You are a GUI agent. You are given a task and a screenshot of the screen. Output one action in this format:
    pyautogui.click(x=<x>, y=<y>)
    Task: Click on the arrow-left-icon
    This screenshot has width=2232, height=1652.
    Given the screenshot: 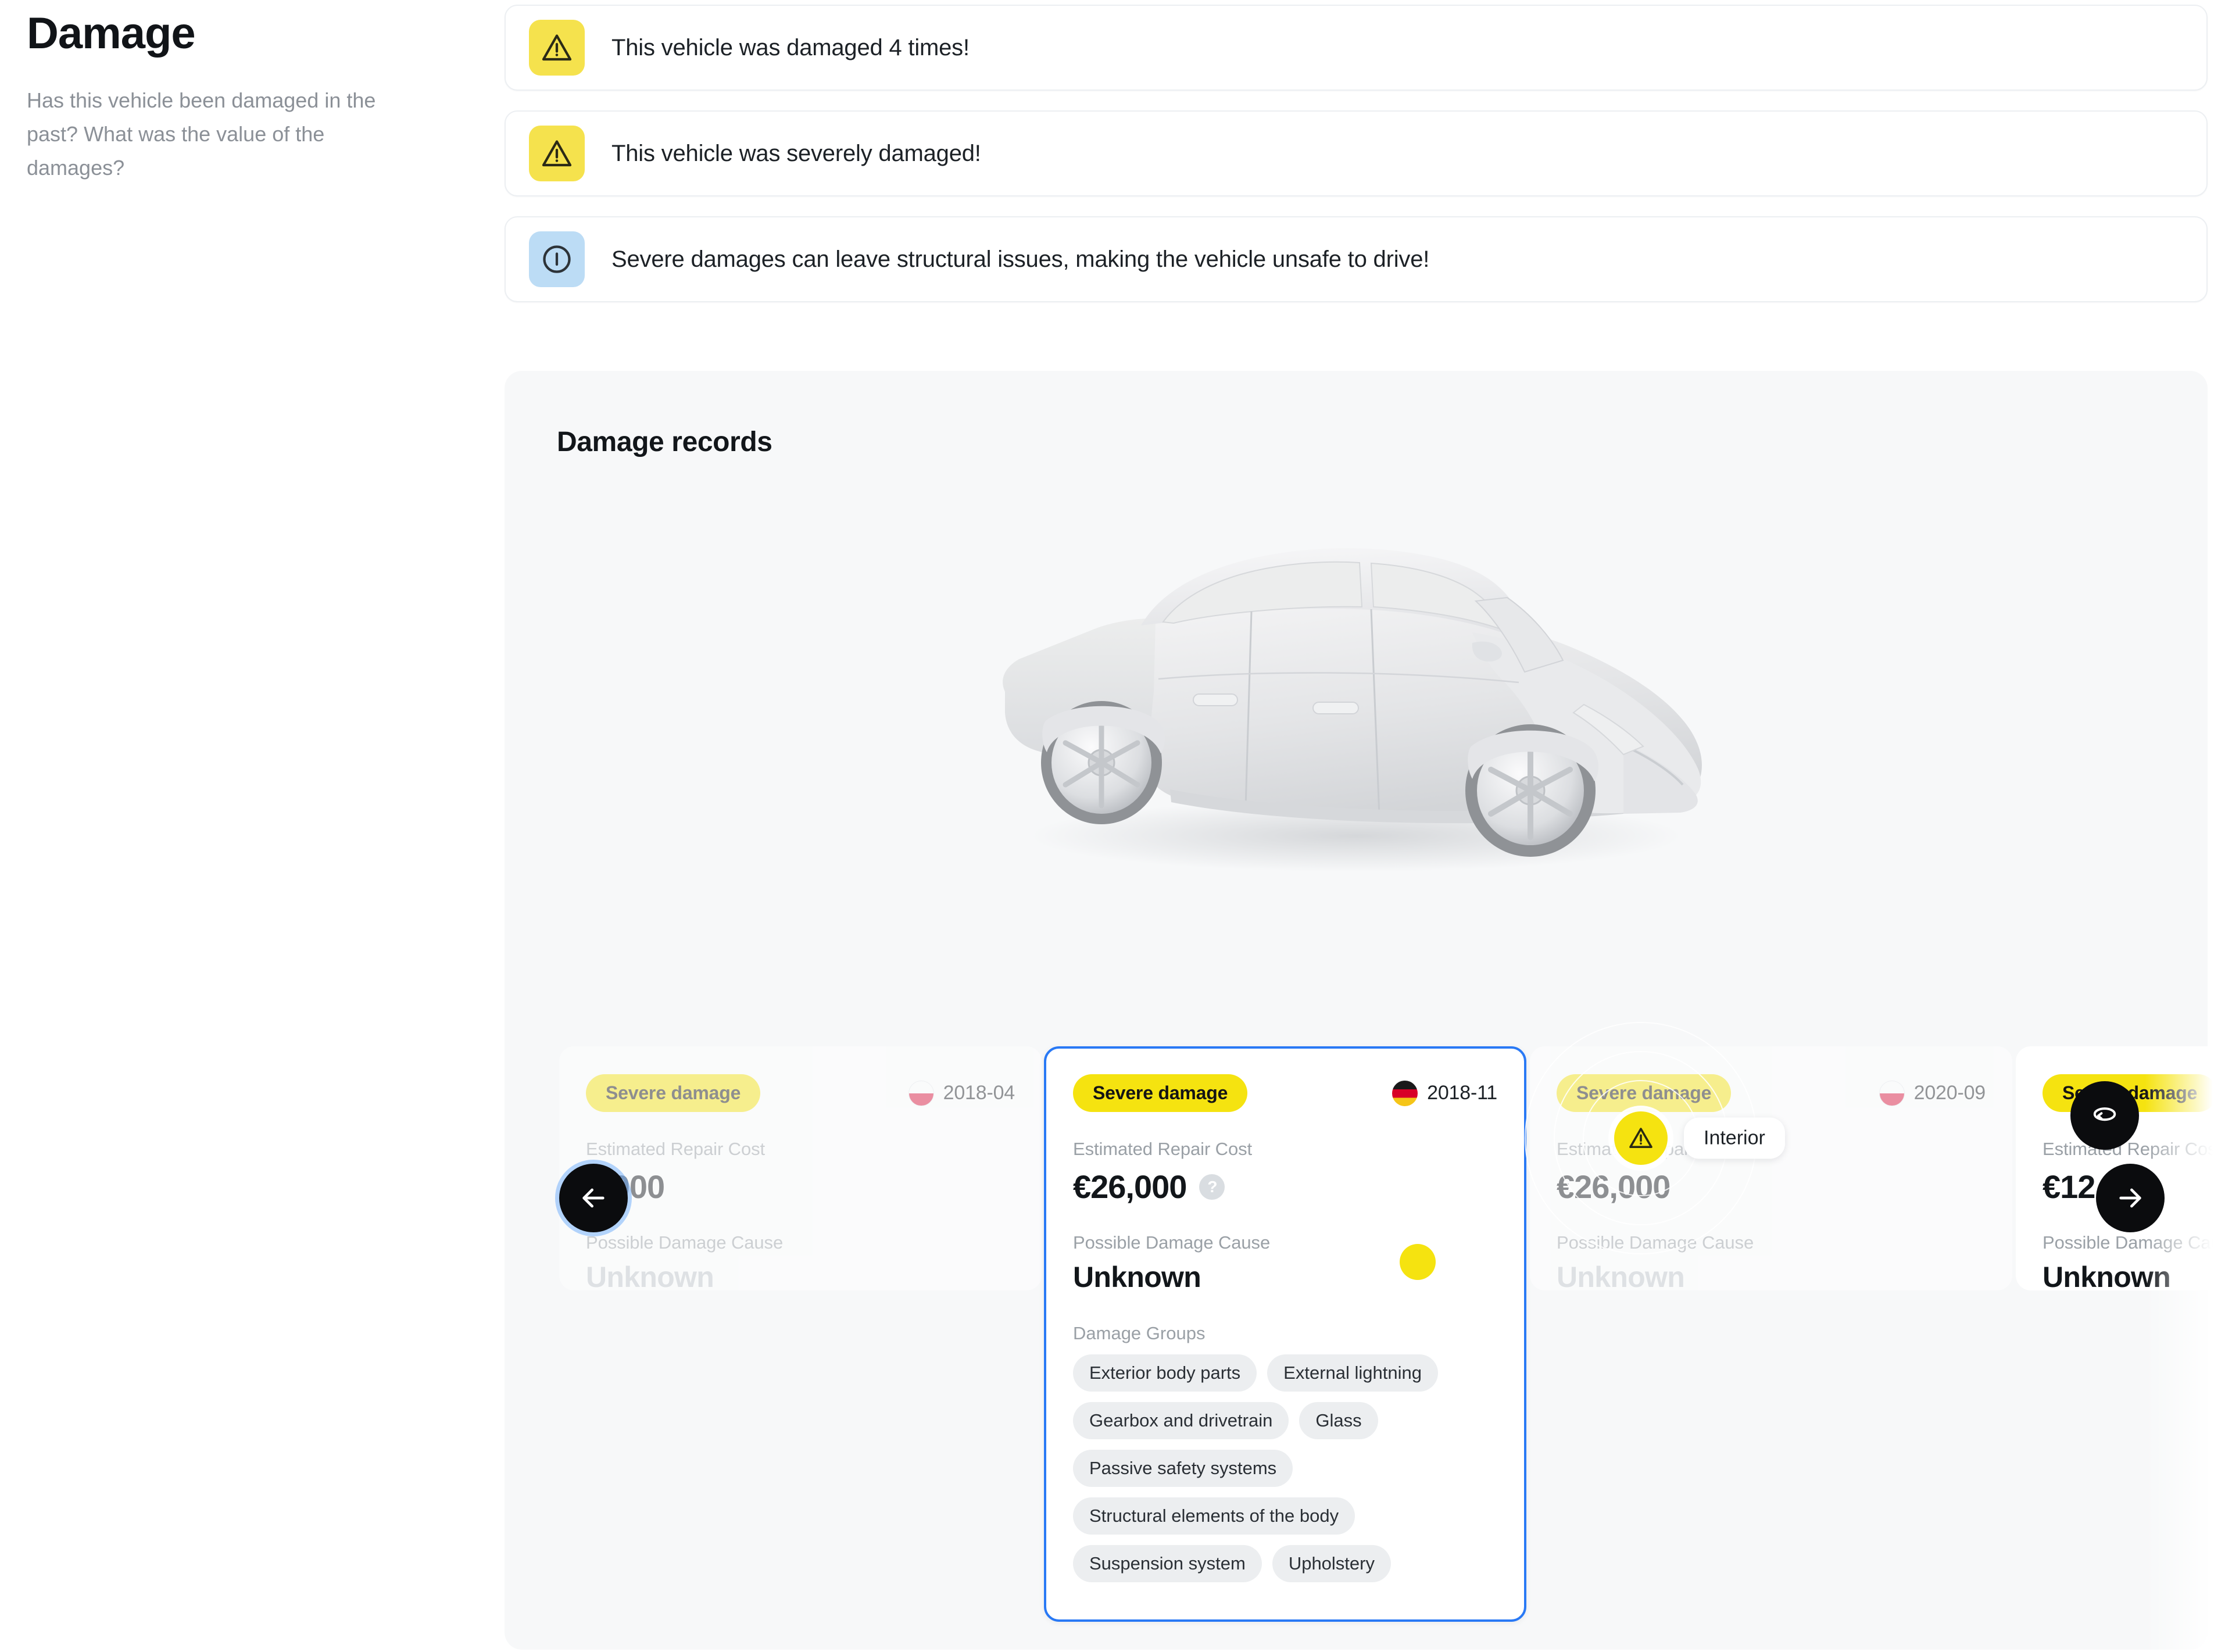 What is the action you would take?
    pyautogui.click(x=593, y=1198)
    